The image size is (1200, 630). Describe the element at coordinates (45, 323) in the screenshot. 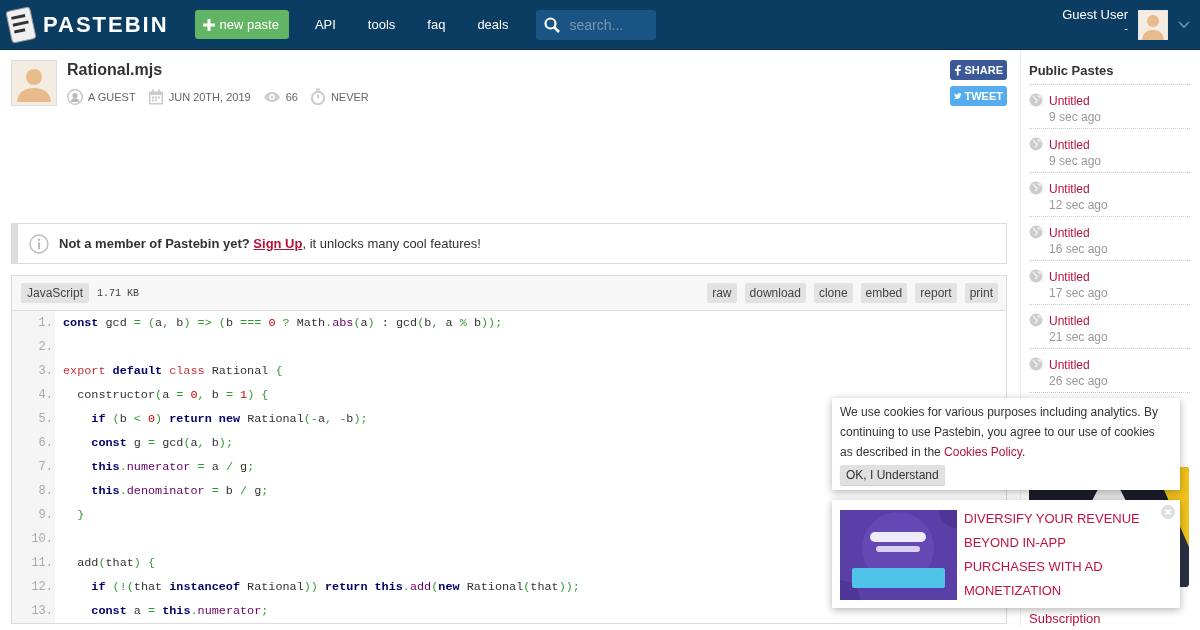

I see `line-number: 1.` at that location.